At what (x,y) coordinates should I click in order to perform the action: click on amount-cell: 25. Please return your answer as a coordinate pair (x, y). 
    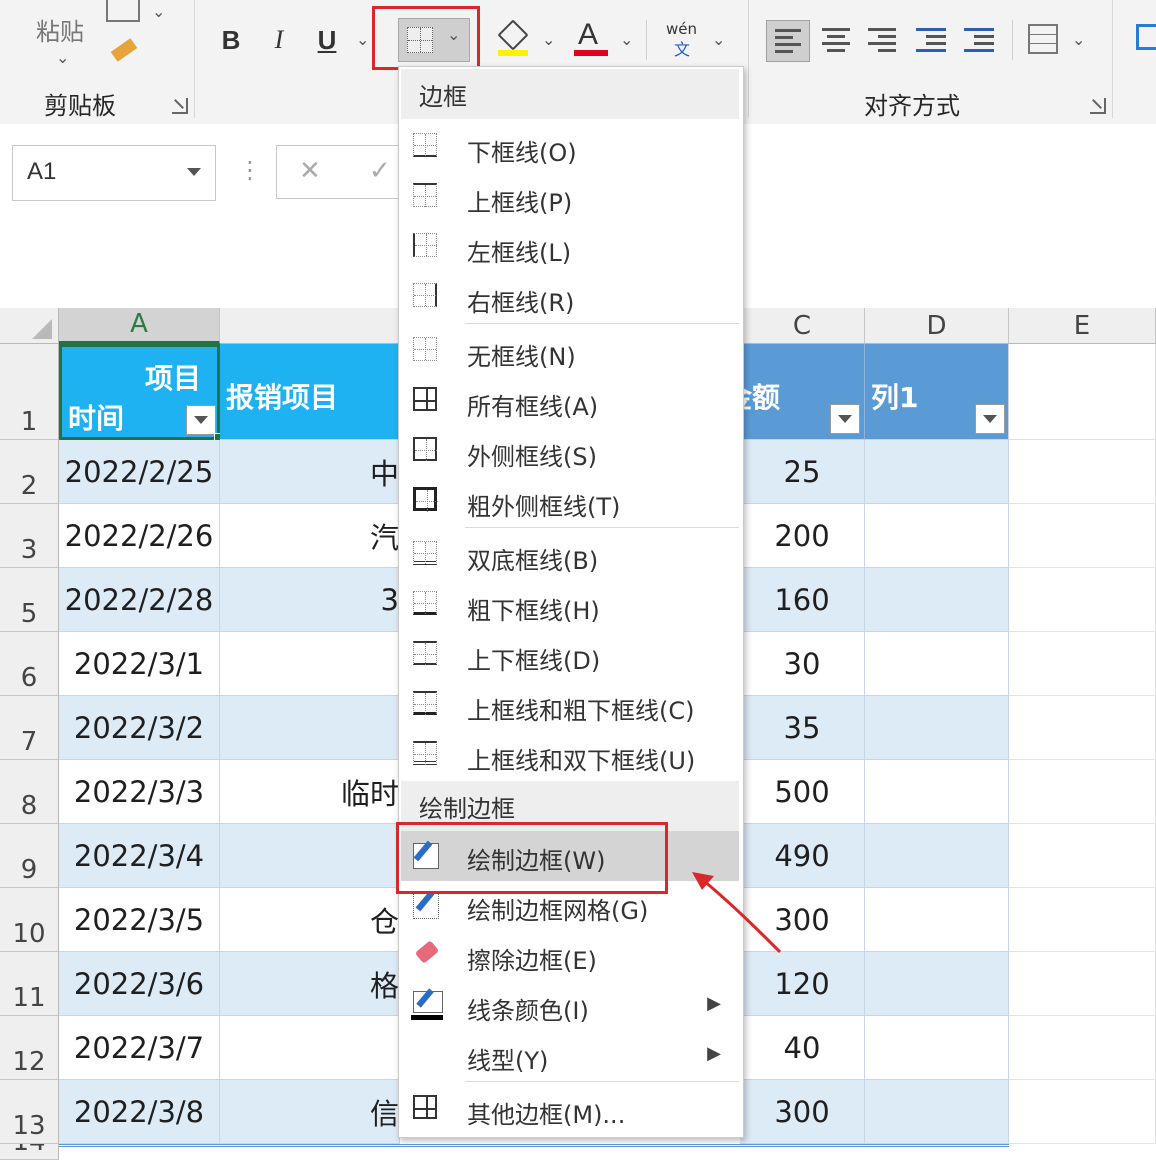
    Looking at the image, I should click on (802, 472).